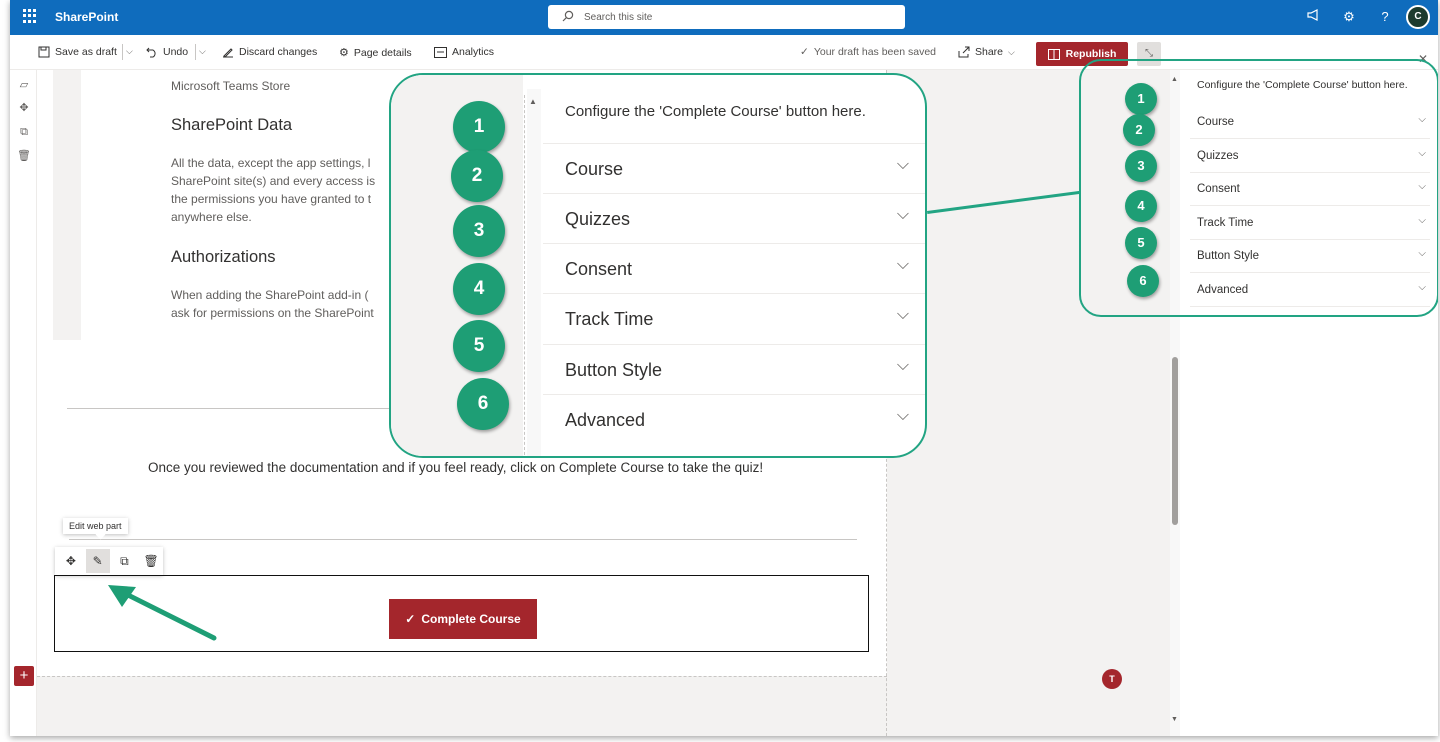  What do you see at coordinates (875, 52) in the screenshot?
I see `draft-status-label: Your draft has been saved` at bounding box center [875, 52].